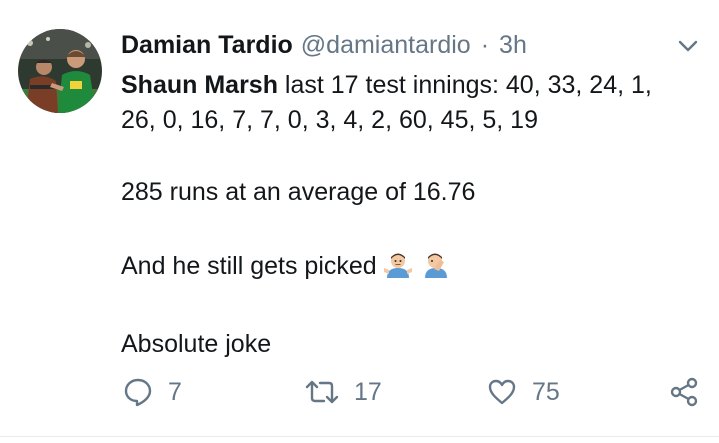  What do you see at coordinates (368, 391) in the screenshot?
I see `retweet-count: 17` at bounding box center [368, 391].